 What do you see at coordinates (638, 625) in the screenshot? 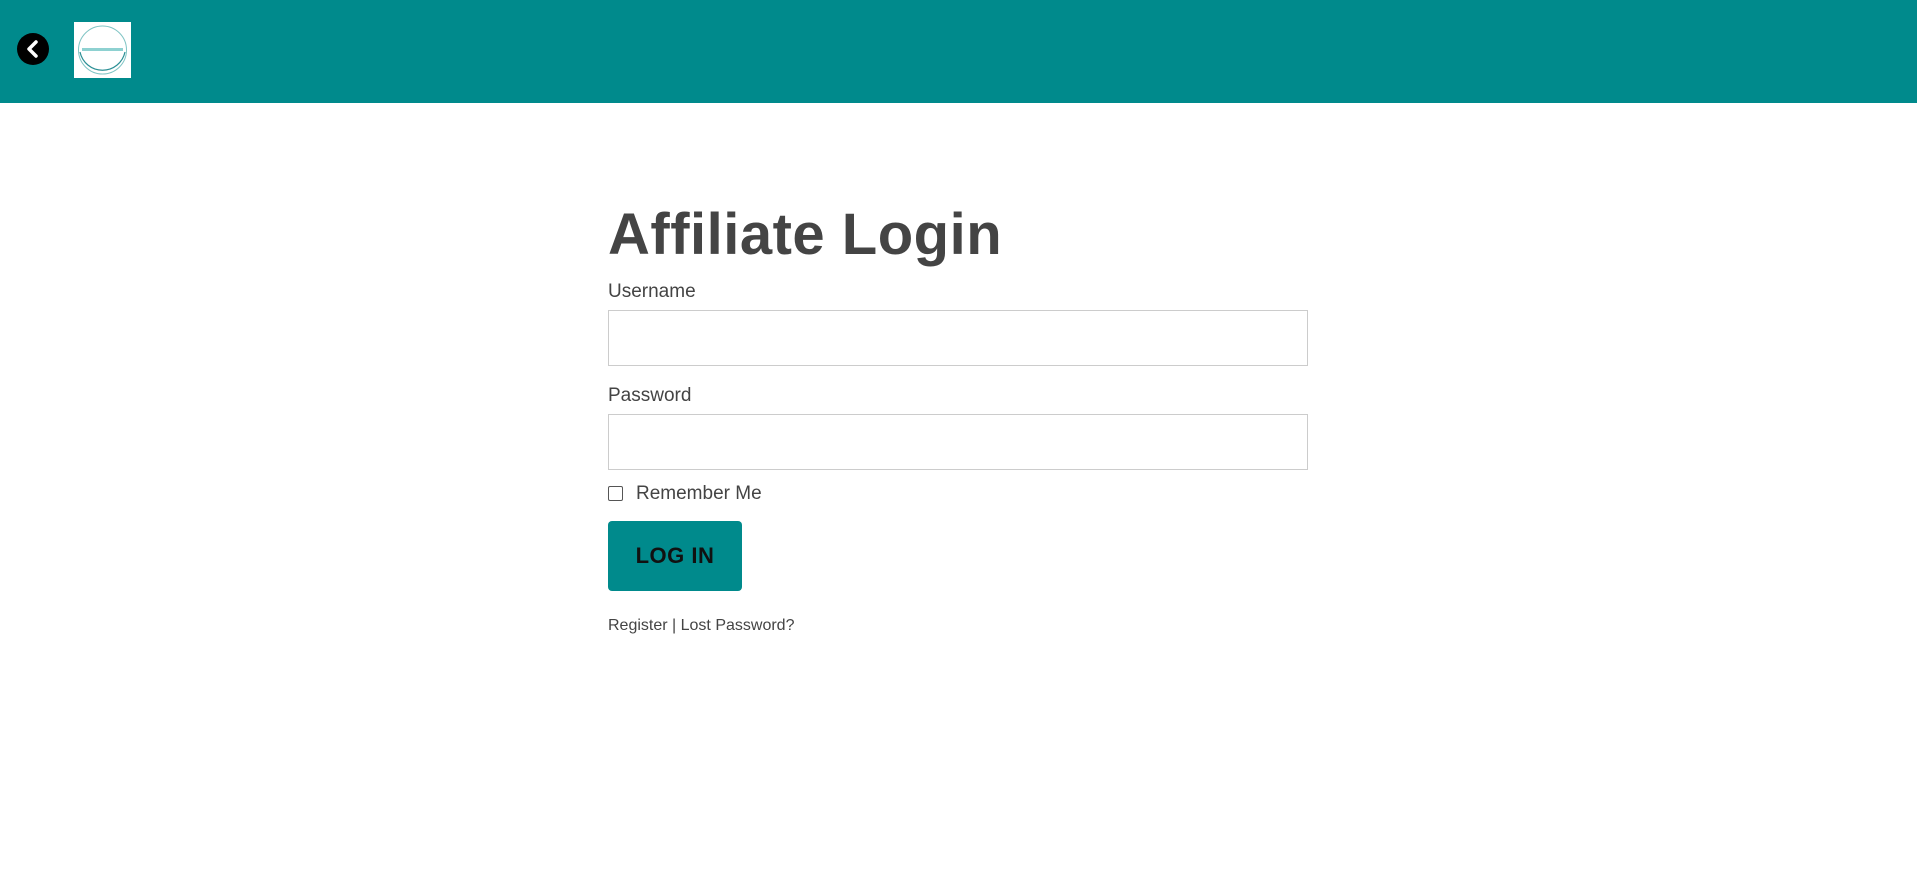
I see `register-link: Register` at bounding box center [638, 625].